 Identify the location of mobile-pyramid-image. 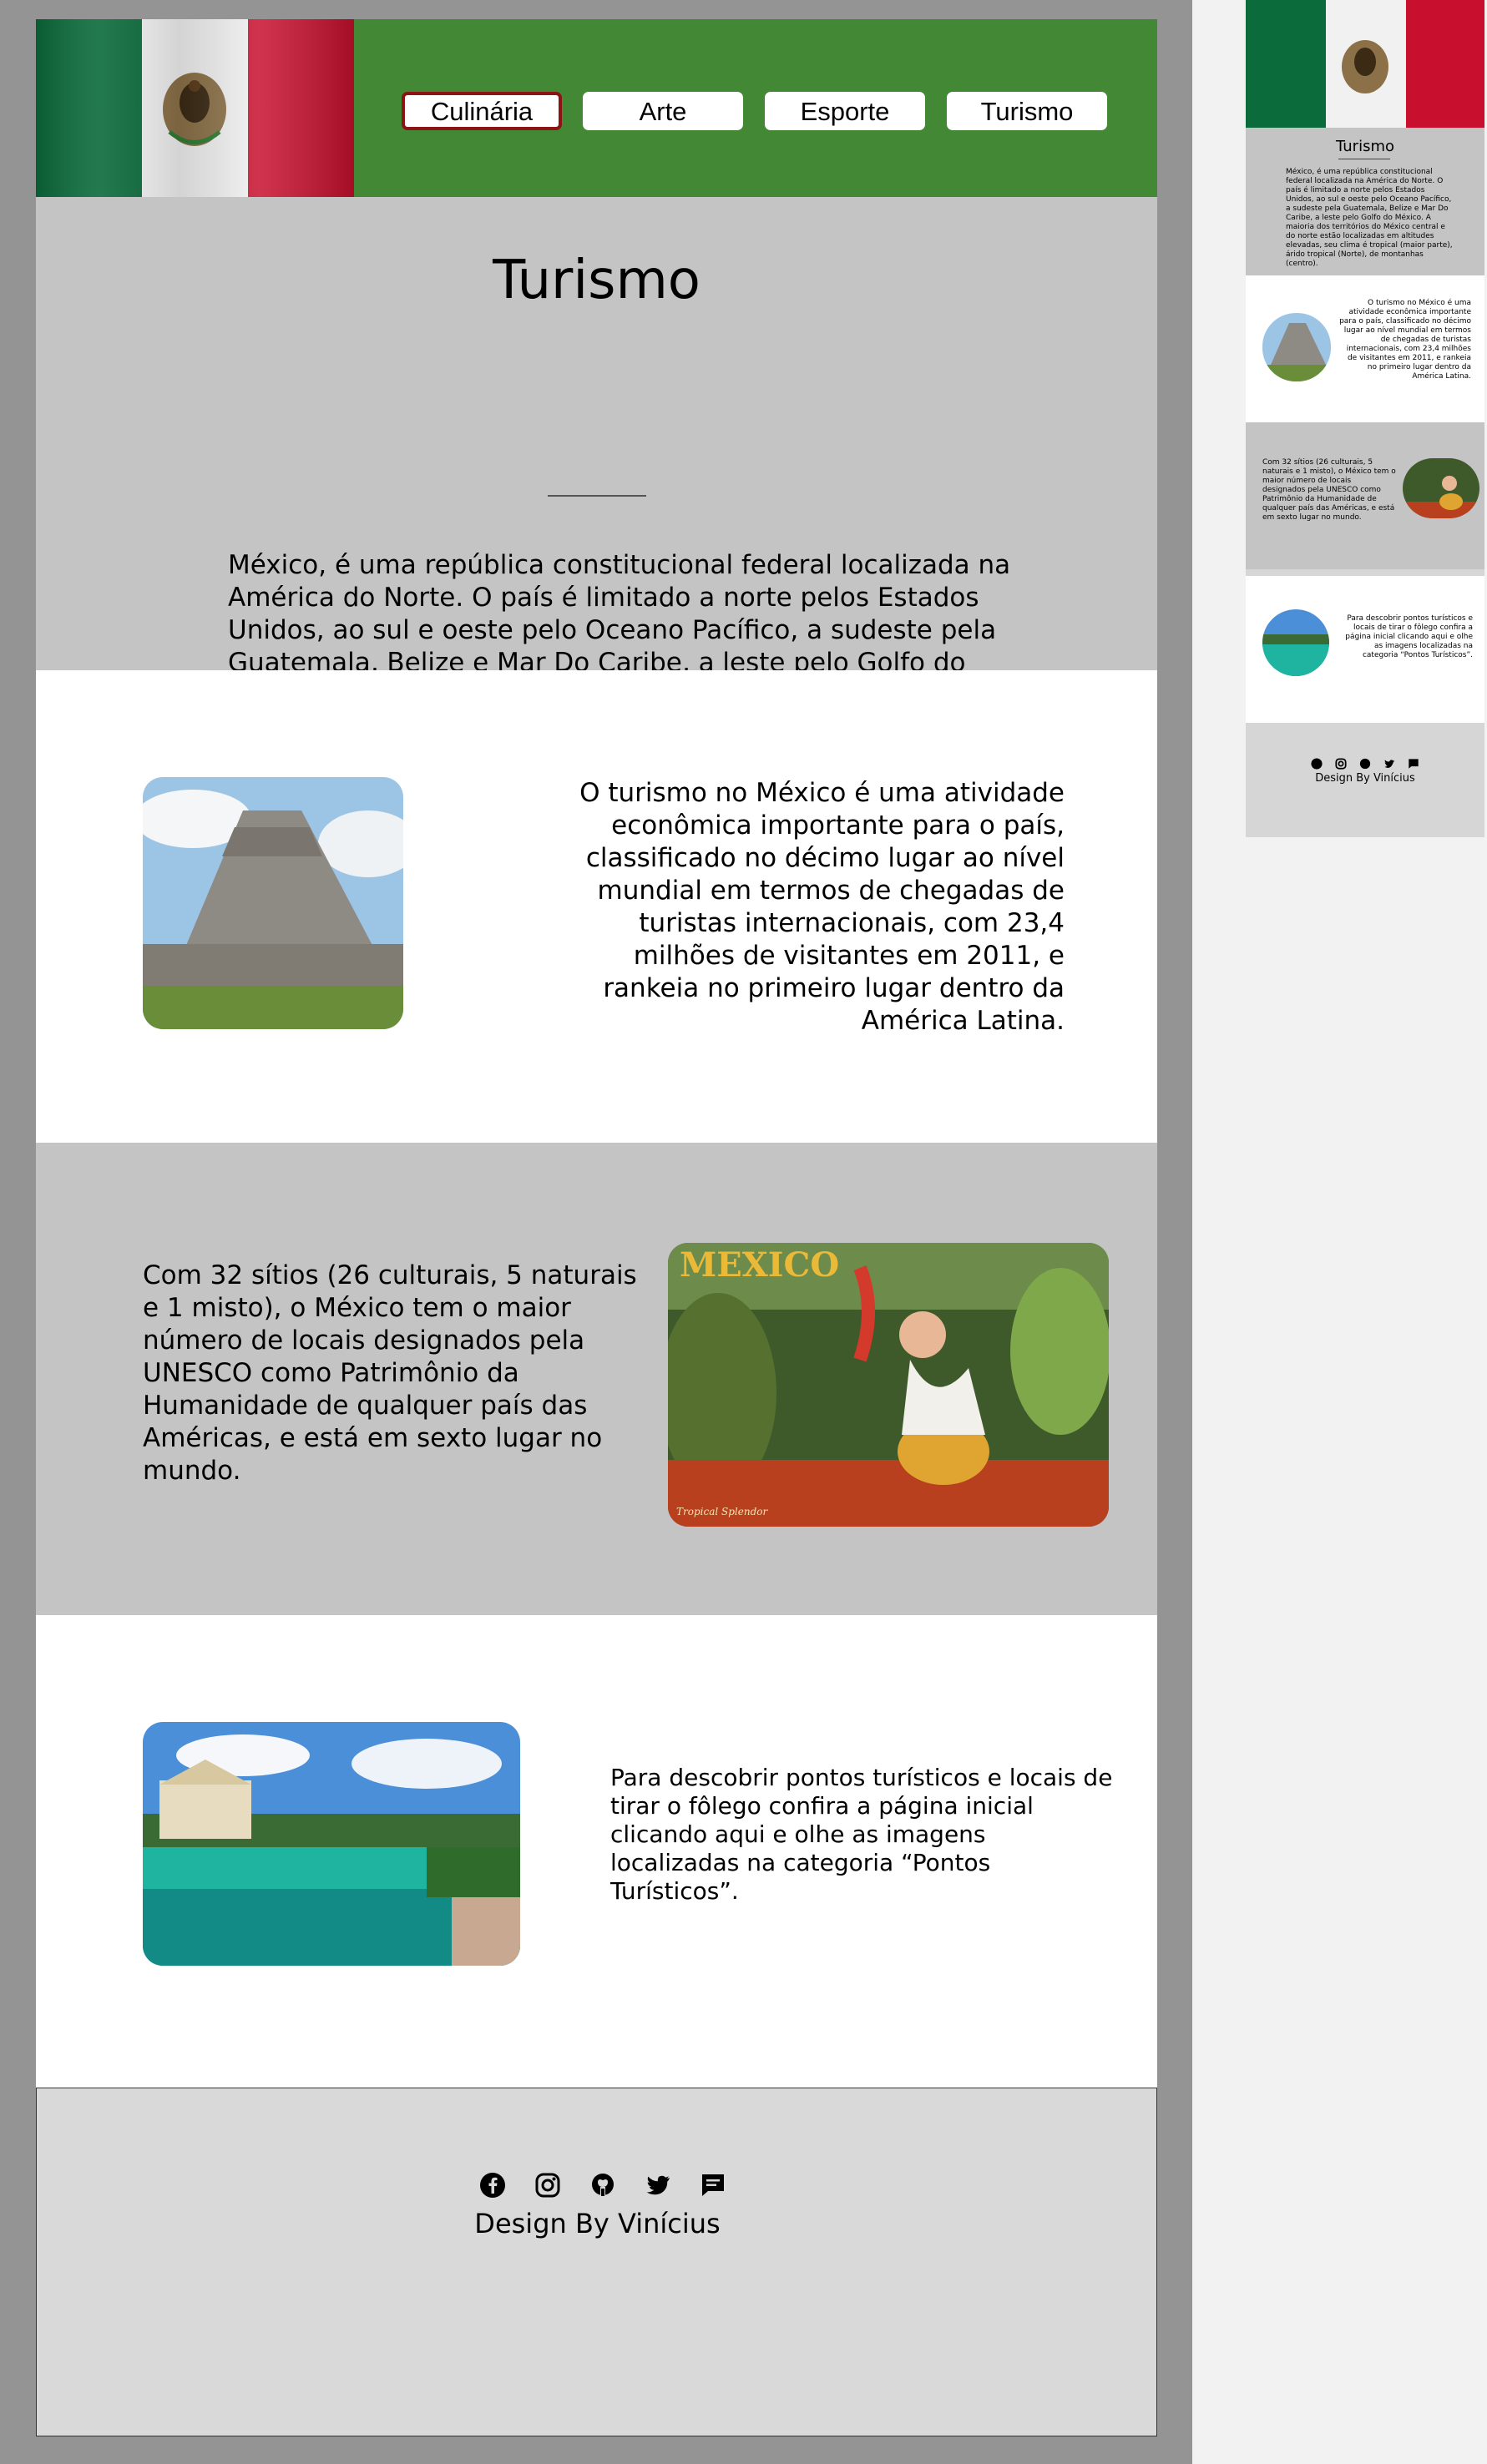
(1296, 347).